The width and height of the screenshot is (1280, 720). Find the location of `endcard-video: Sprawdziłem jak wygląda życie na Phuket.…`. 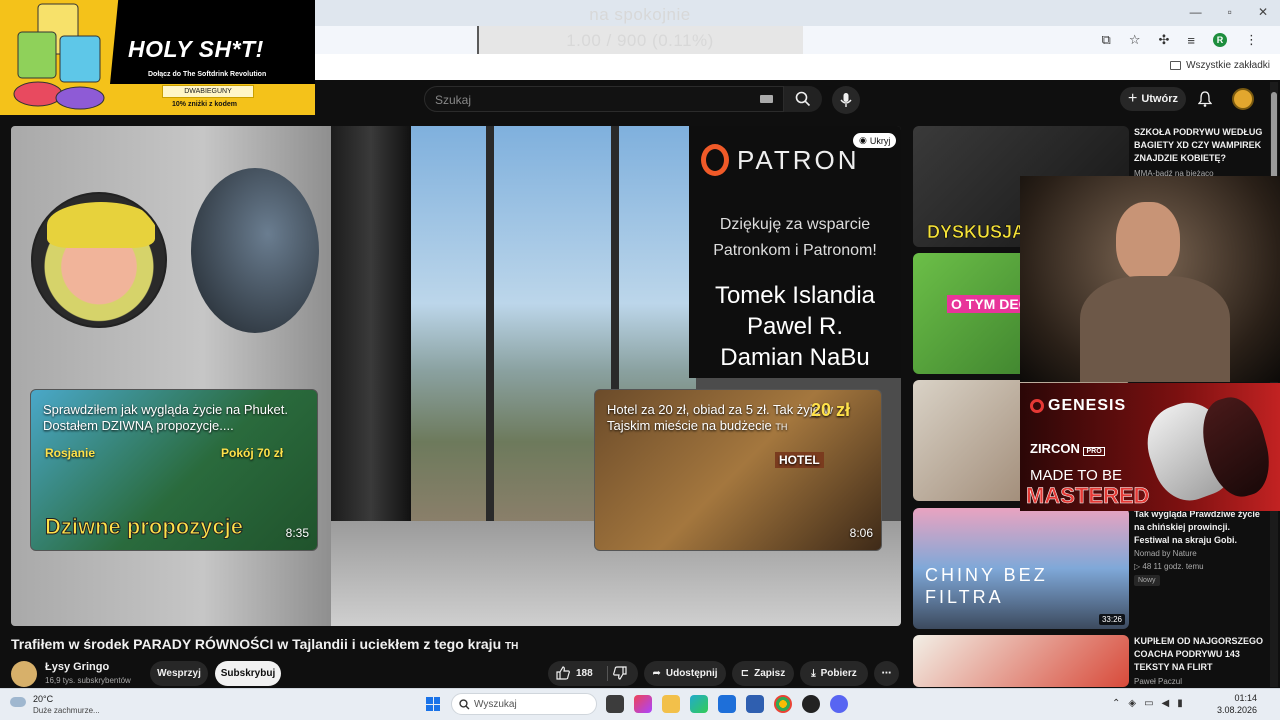

endcard-video: Sprawdziłem jak wygląda życie na Phuket.… is located at coordinates (174, 470).